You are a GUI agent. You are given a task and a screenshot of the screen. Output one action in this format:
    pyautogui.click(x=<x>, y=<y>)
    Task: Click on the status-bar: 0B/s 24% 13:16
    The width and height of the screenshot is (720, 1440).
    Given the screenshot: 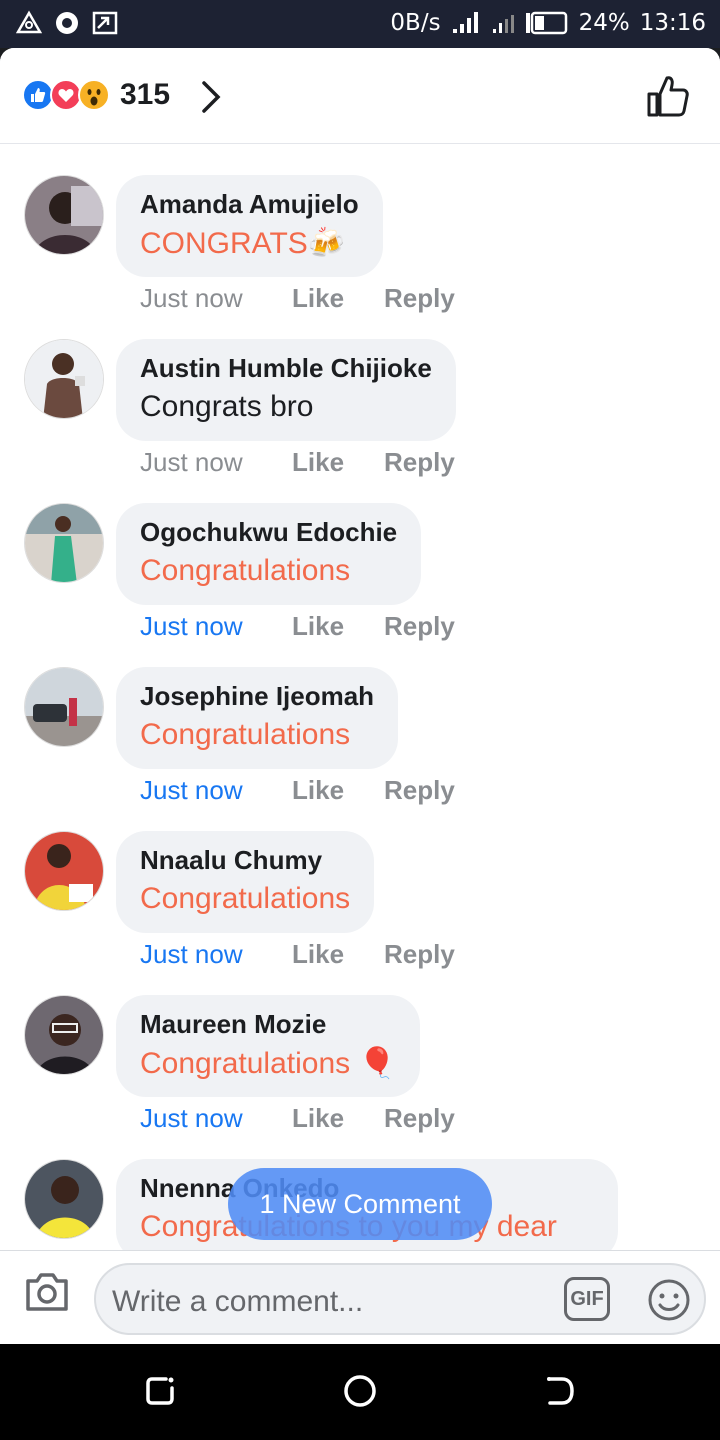 What is the action you would take?
    pyautogui.click(x=360, y=24)
    